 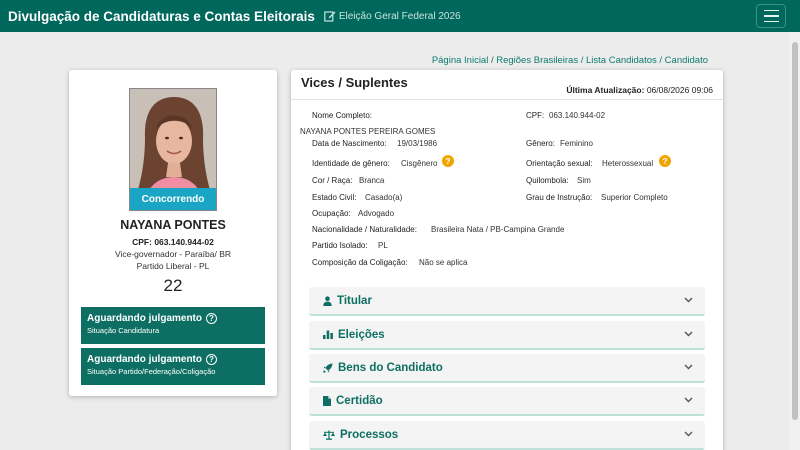 I want to click on election-name: Eleição Geral Federal 2026, so click(x=399, y=16).